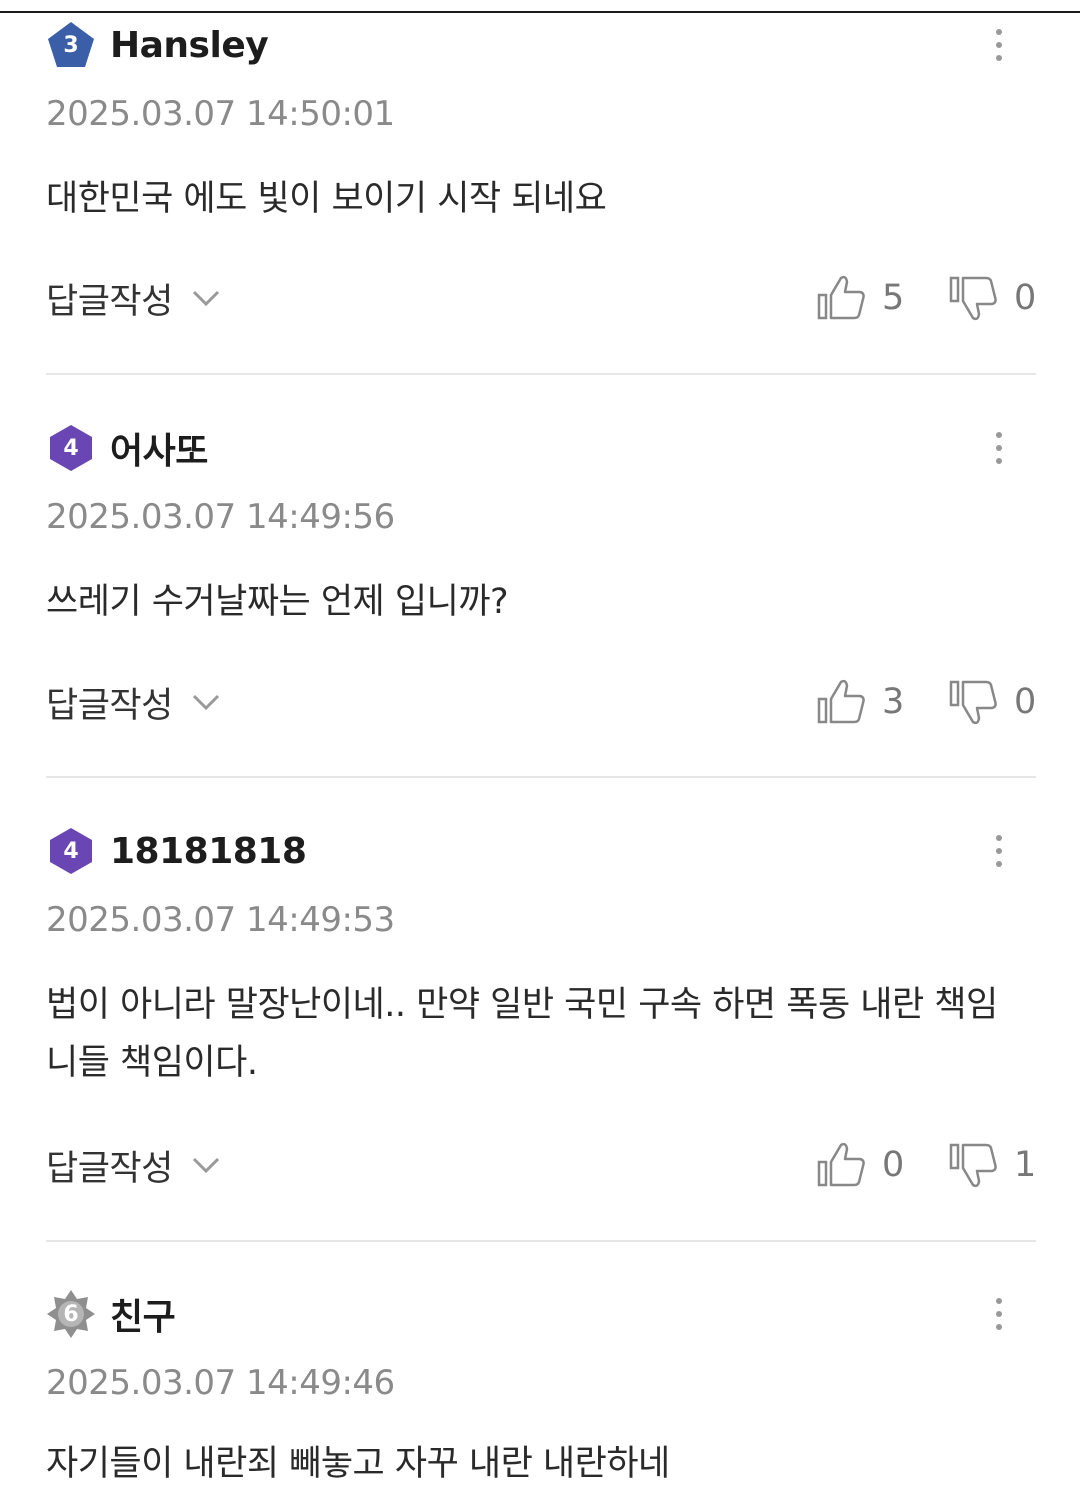  Describe the element at coordinates (143, 1314) in the screenshot. I see `author-name: 친구` at that location.